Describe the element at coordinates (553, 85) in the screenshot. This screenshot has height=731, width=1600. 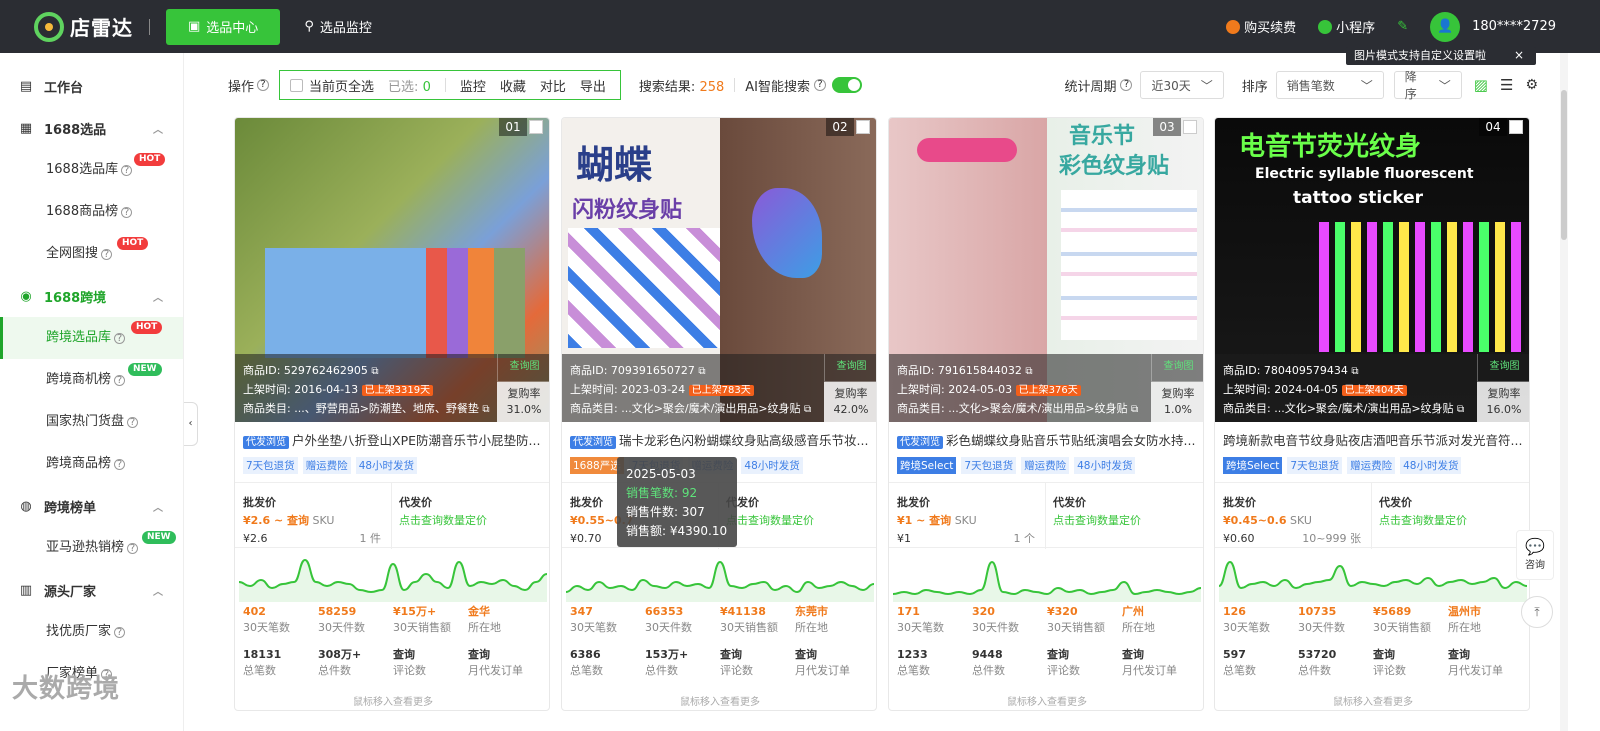
I see `compare-button: 对比` at that location.